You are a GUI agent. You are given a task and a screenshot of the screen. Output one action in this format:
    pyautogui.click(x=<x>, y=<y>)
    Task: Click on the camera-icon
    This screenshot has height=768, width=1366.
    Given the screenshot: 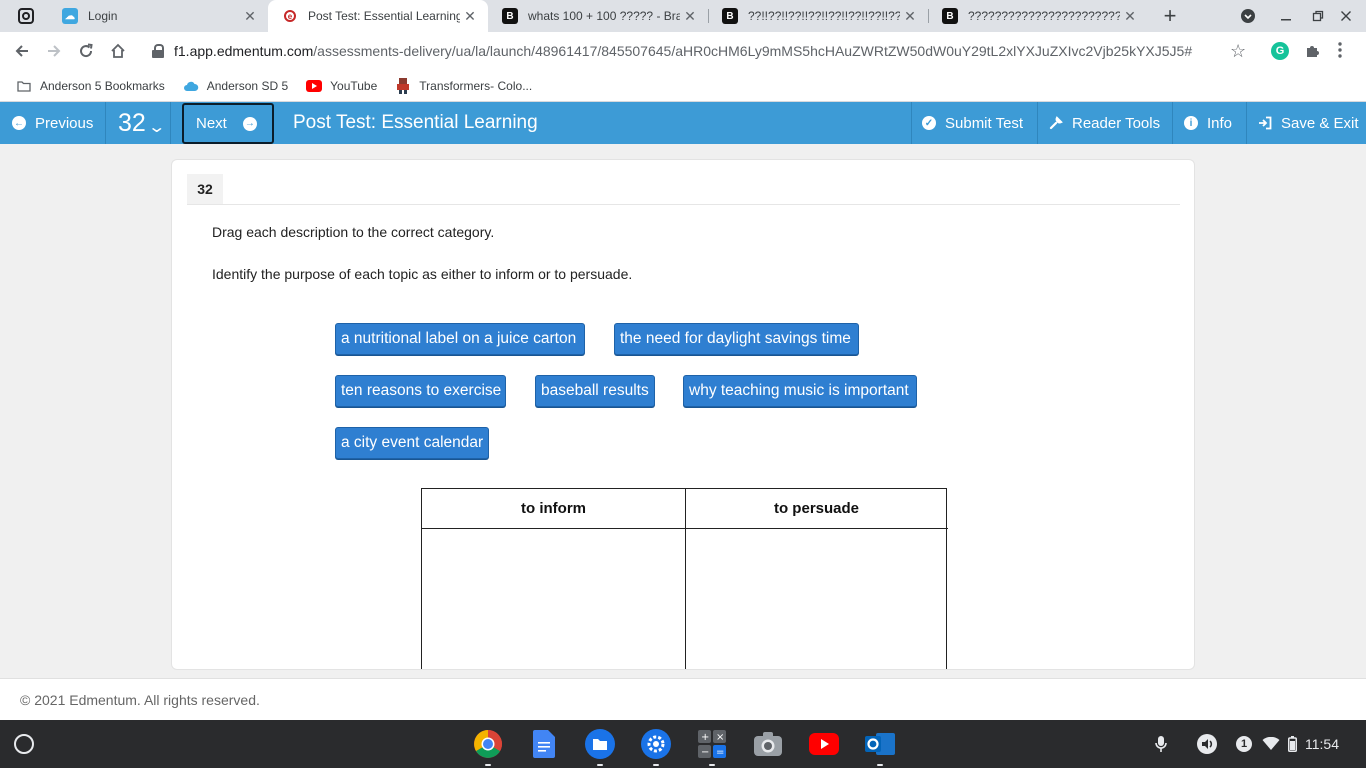 What is the action you would take?
    pyautogui.click(x=768, y=744)
    